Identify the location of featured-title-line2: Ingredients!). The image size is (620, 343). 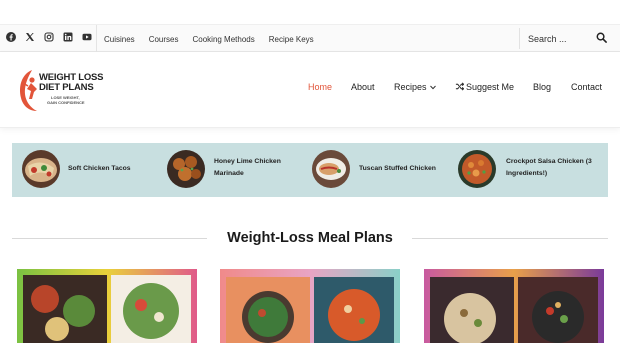
(527, 173).